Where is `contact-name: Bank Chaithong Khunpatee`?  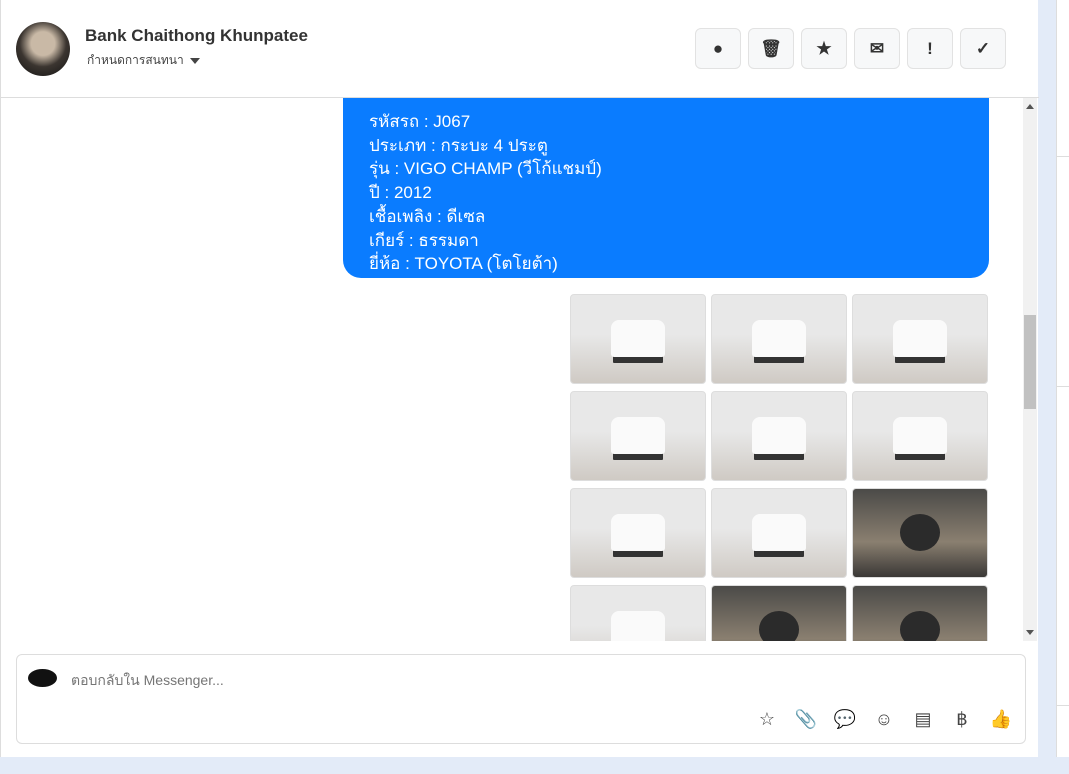
contact-name: Bank Chaithong Khunpatee is located at coordinates (196, 36).